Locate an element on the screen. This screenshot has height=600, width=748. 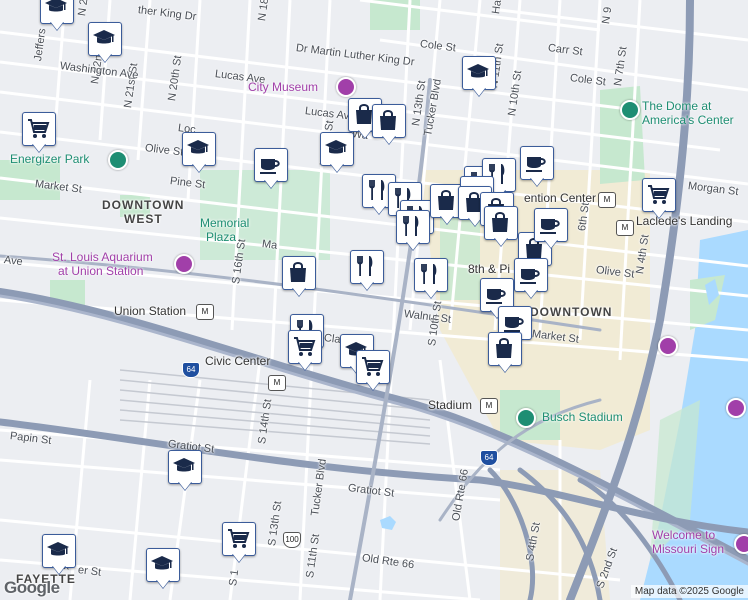
transit-label-8th-pine: 8th & Pi is located at coordinates (489, 269).